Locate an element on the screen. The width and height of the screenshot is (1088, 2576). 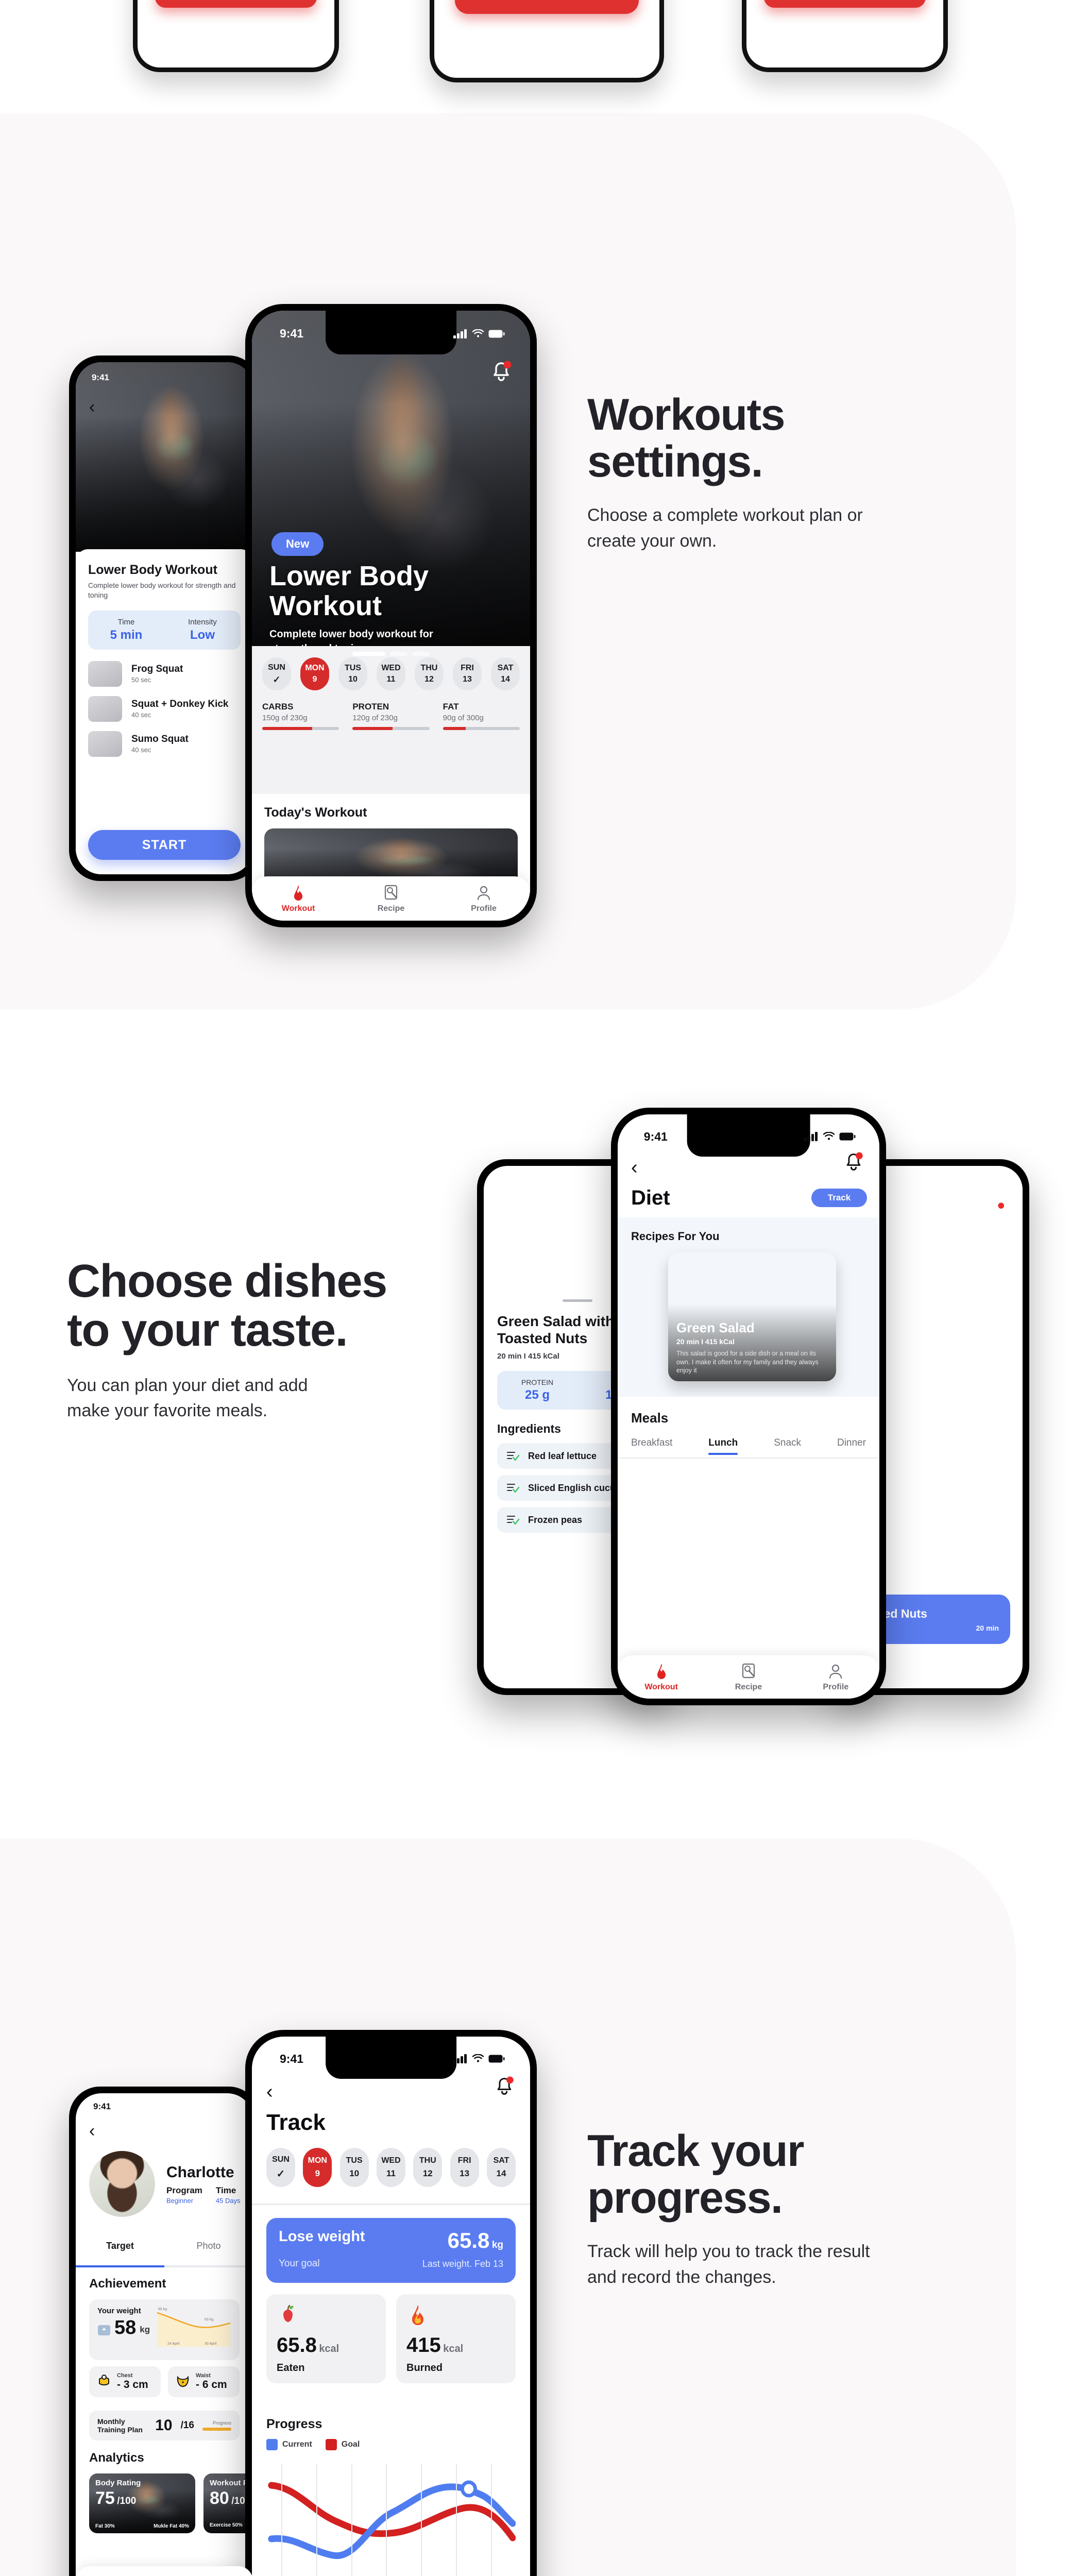
bottom-tab-bar is located at coordinates (164, 2571).